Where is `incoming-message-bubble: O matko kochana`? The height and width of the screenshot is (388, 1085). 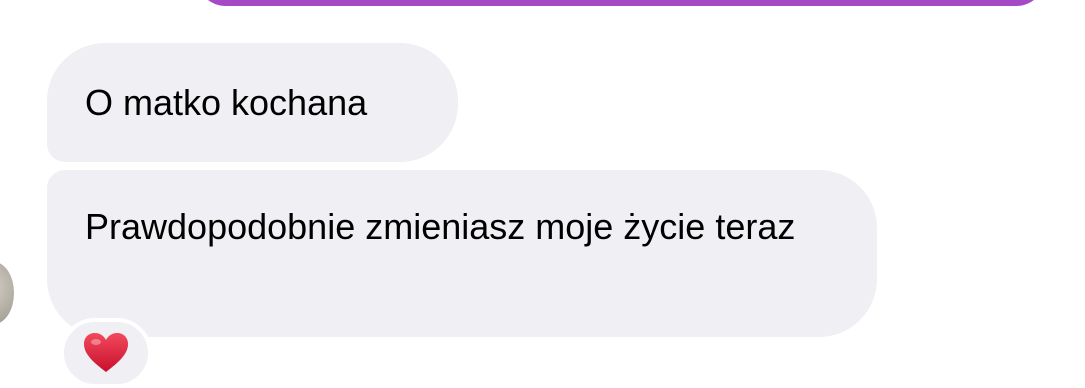 incoming-message-bubble: O matko kochana is located at coordinates (252, 102).